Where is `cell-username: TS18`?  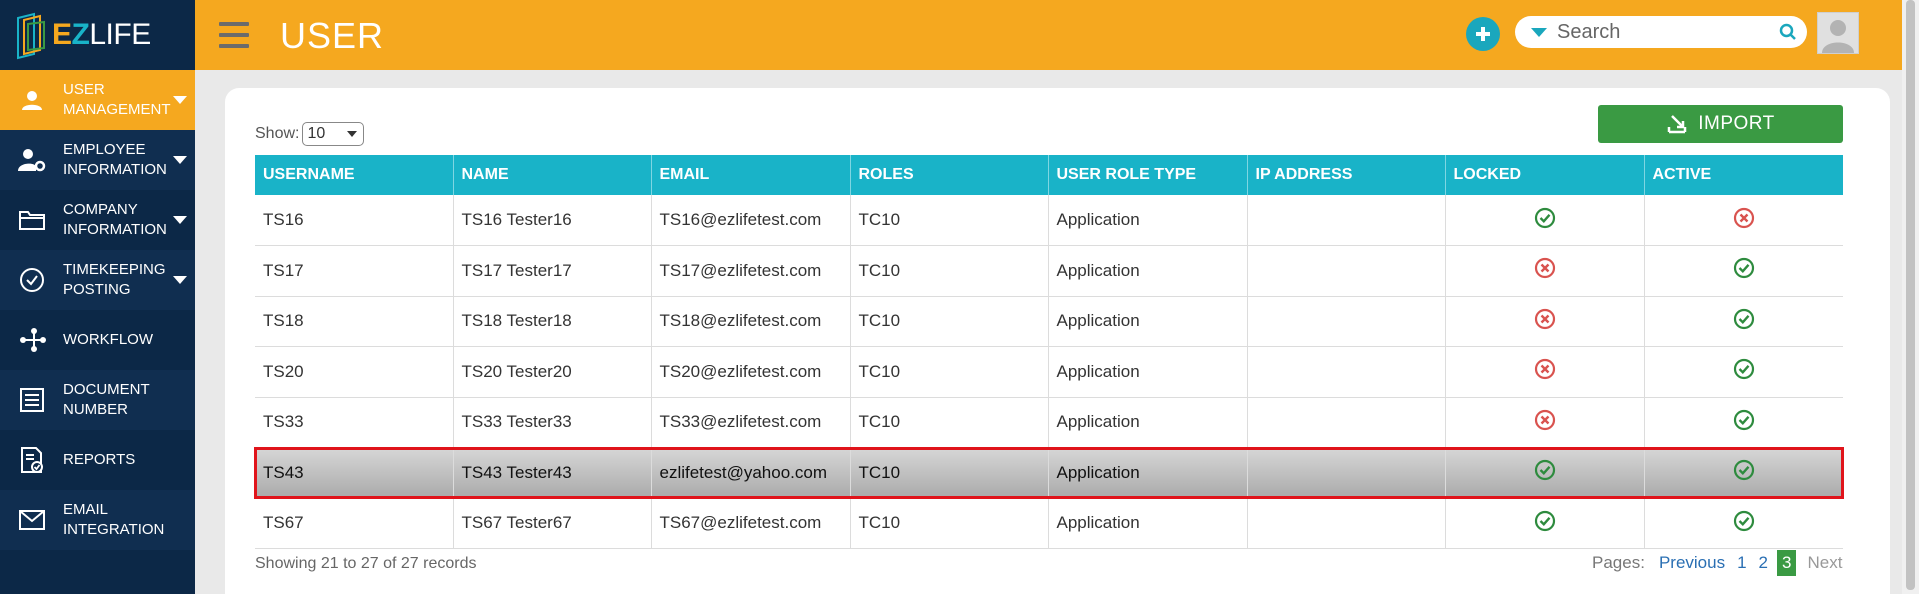 cell-username: TS18 is located at coordinates (354, 321).